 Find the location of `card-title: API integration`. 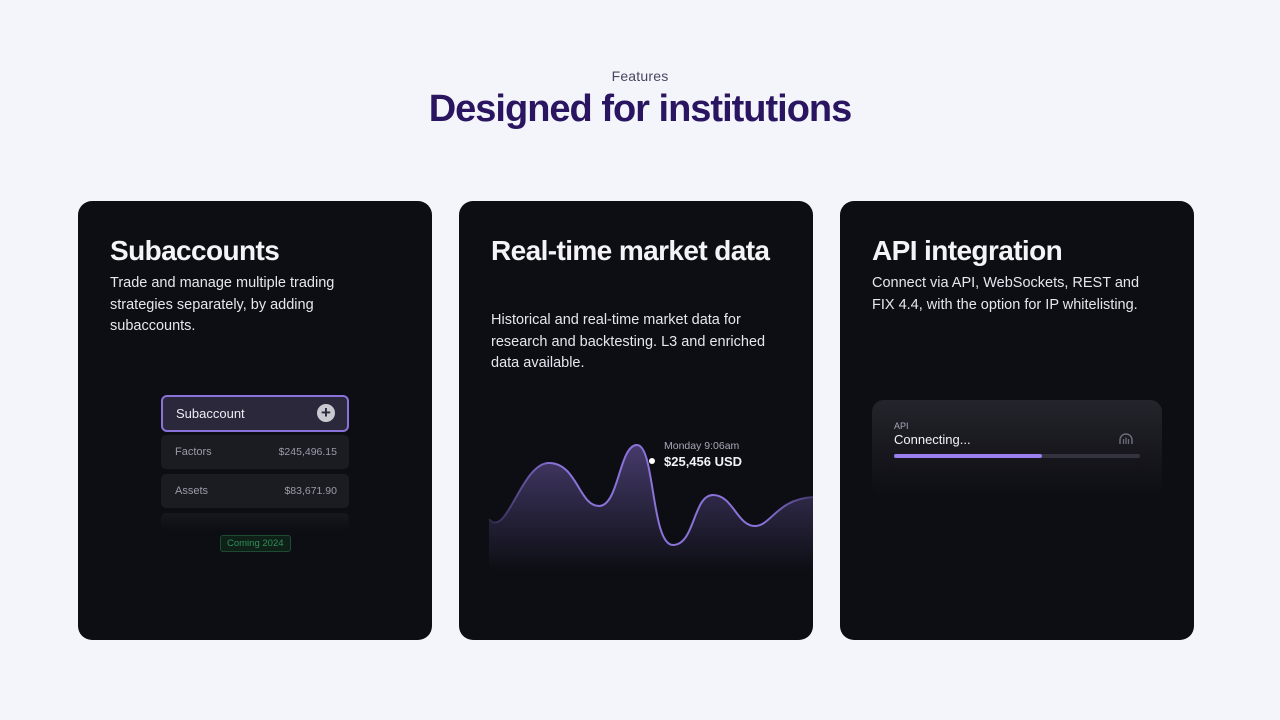

card-title: API integration is located at coordinates (967, 250).